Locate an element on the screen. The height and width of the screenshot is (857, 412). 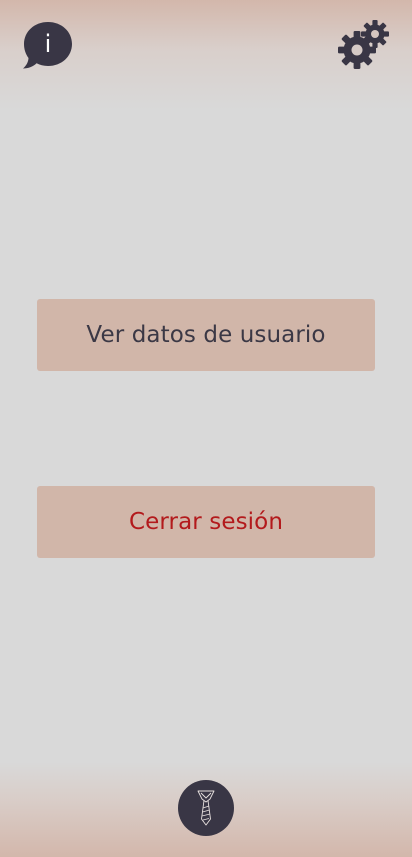
info-speech-bubble-icon: i is located at coordinates (47, 45).